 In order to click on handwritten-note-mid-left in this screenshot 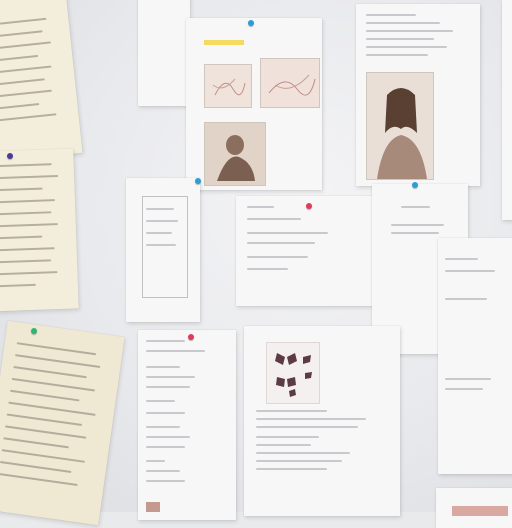, I will do `click(39, 230)`.